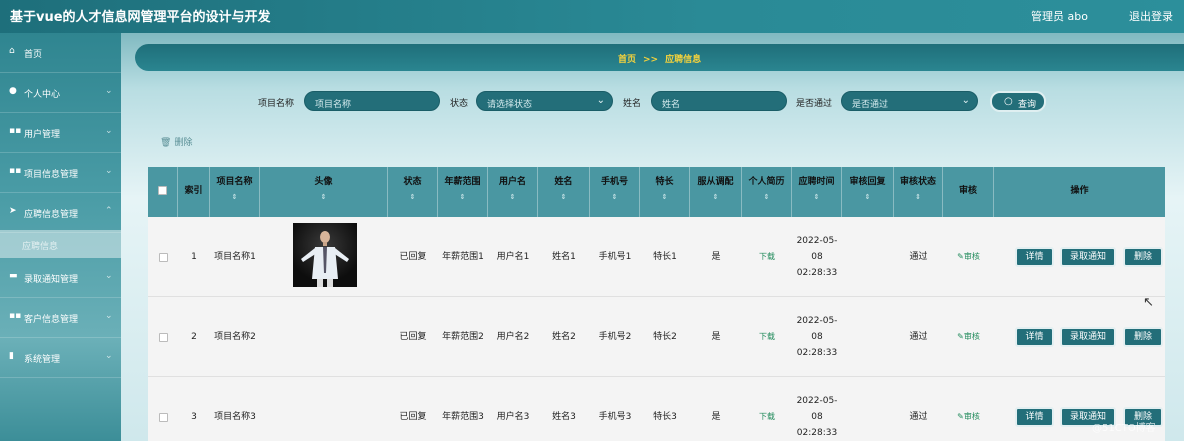 This screenshot has width=1184, height=441. What do you see at coordinates (1018, 101) in the screenshot?
I see `search-button: ○ 查询` at bounding box center [1018, 101].